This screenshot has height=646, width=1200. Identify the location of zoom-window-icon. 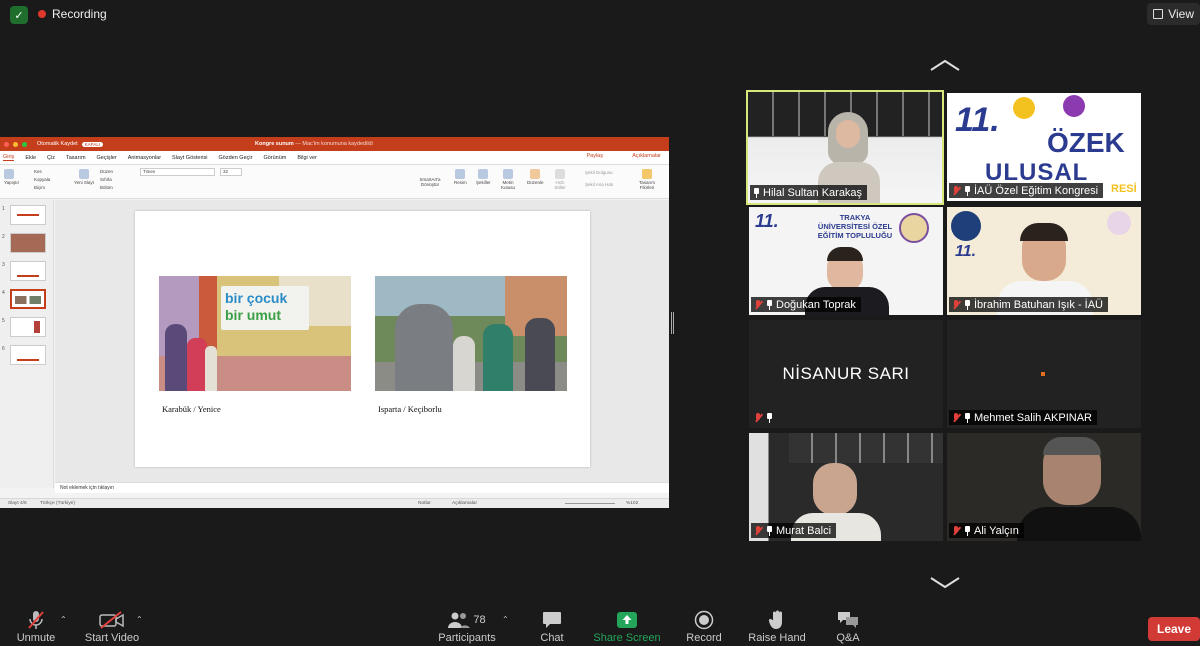
(24, 144).